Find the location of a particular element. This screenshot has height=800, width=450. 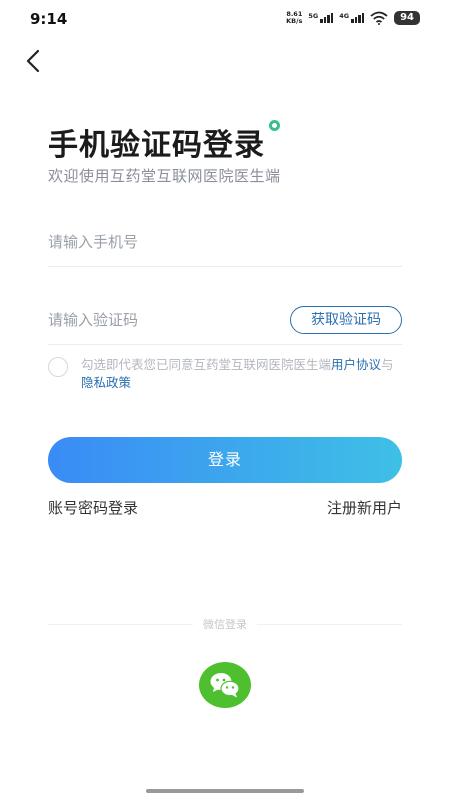

wechat-login-label: 微信登录 is located at coordinates (225, 624).